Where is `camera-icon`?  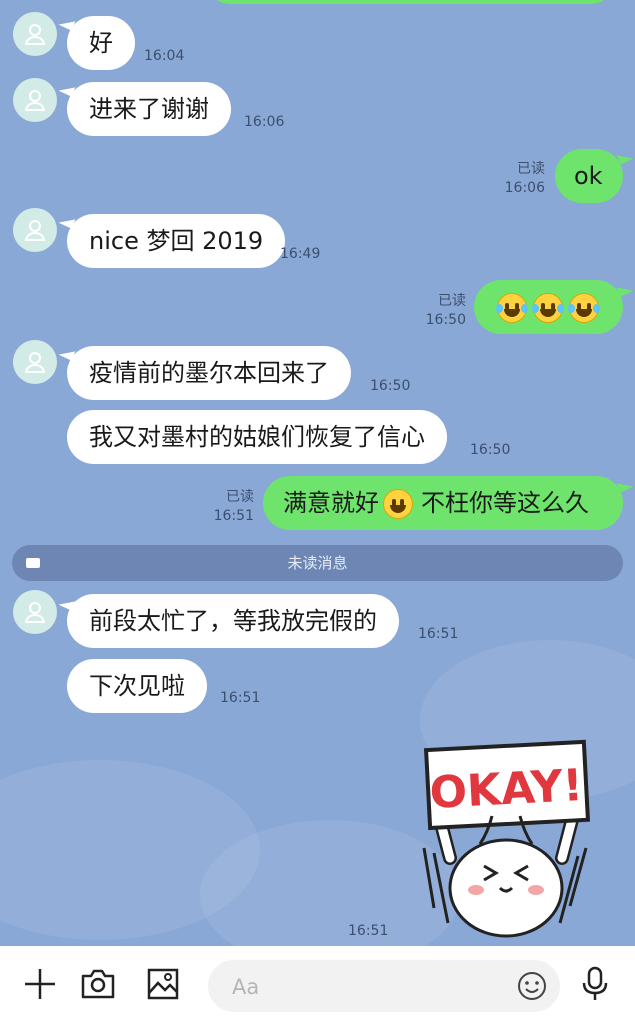 camera-icon is located at coordinates (98, 984).